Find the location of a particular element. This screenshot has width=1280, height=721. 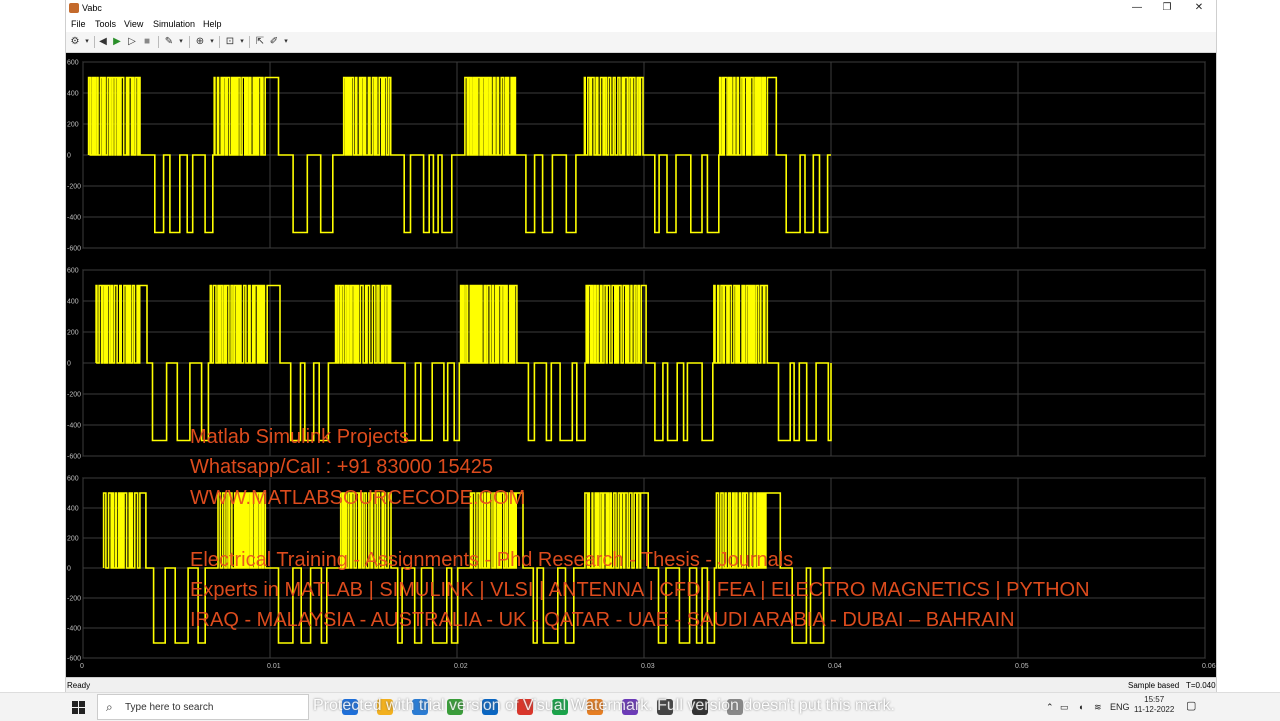

style-icon: ✐ is located at coordinates (274, 42).